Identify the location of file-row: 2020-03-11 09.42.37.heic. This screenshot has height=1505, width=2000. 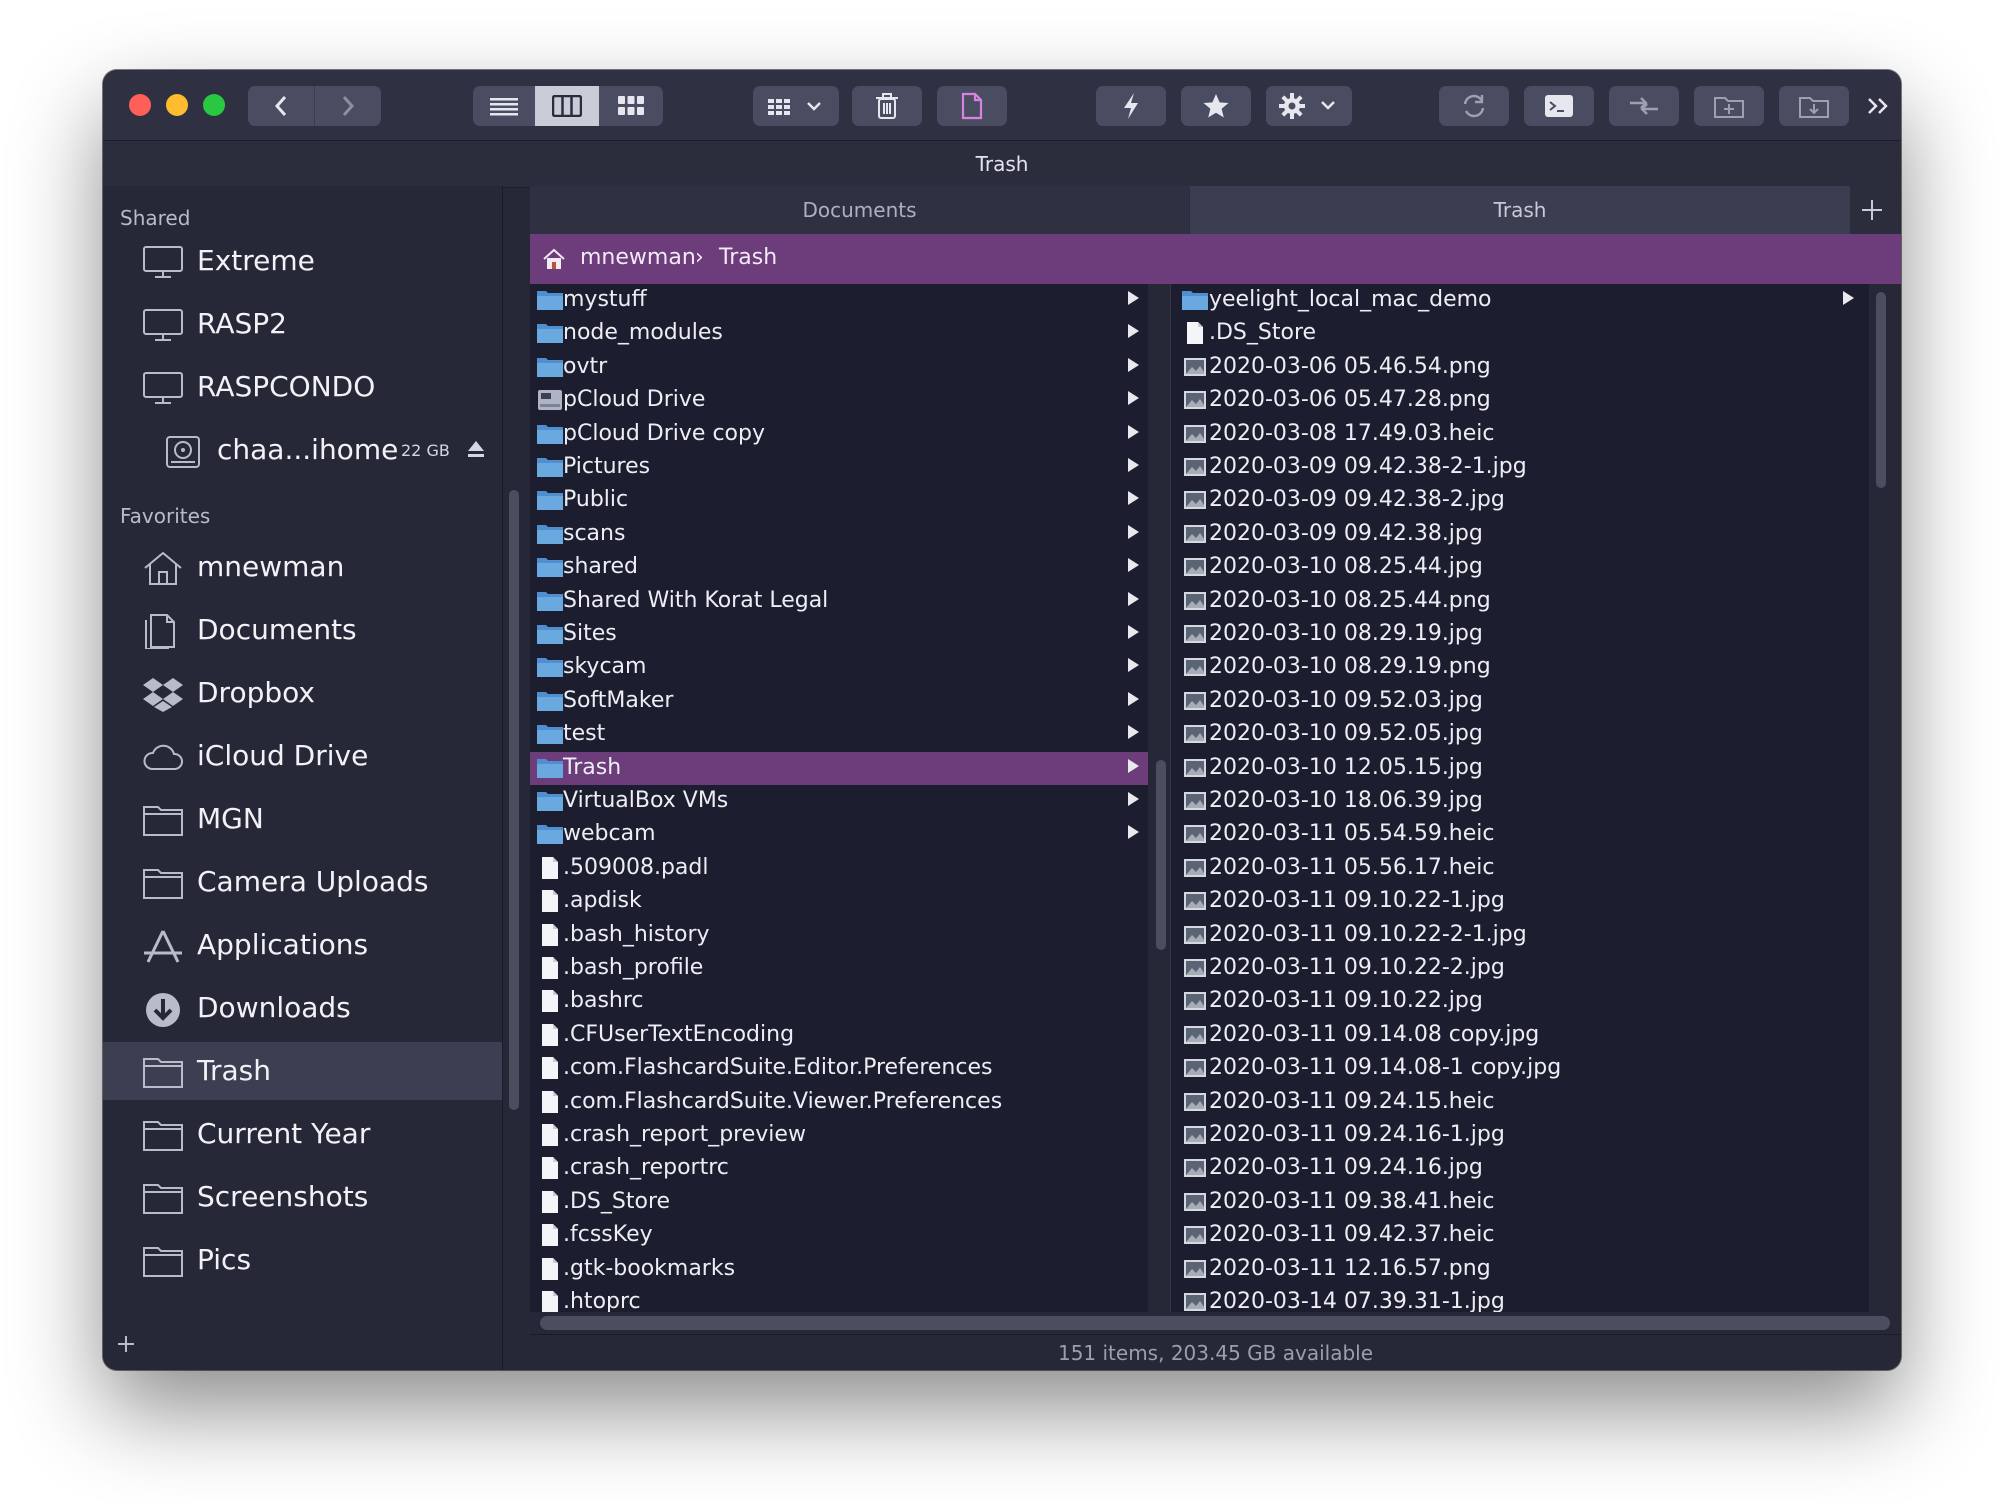
(1520, 1235).